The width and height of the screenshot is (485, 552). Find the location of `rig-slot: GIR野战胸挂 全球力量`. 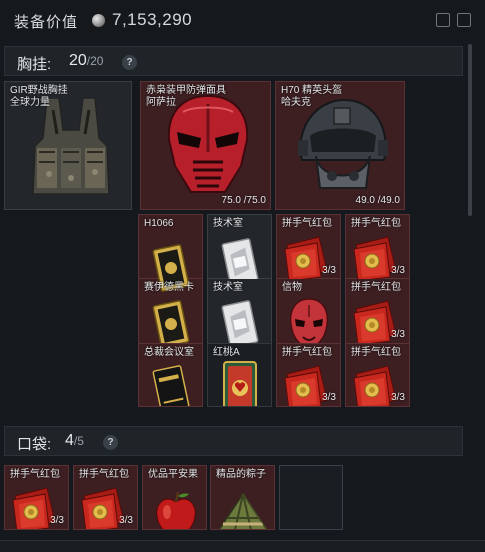

rig-slot: GIR野战胸挂 全球力量 is located at coordinates (68, 145).